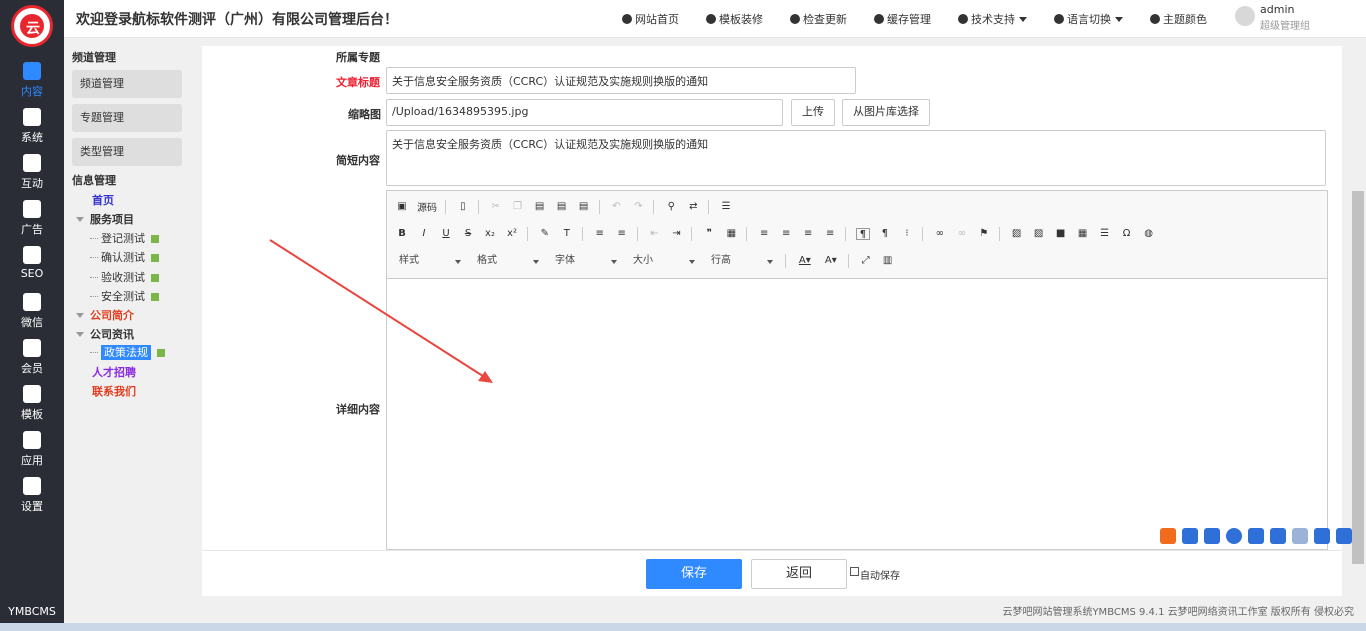  I want to click on style-select: 样式, so click(430, 261).